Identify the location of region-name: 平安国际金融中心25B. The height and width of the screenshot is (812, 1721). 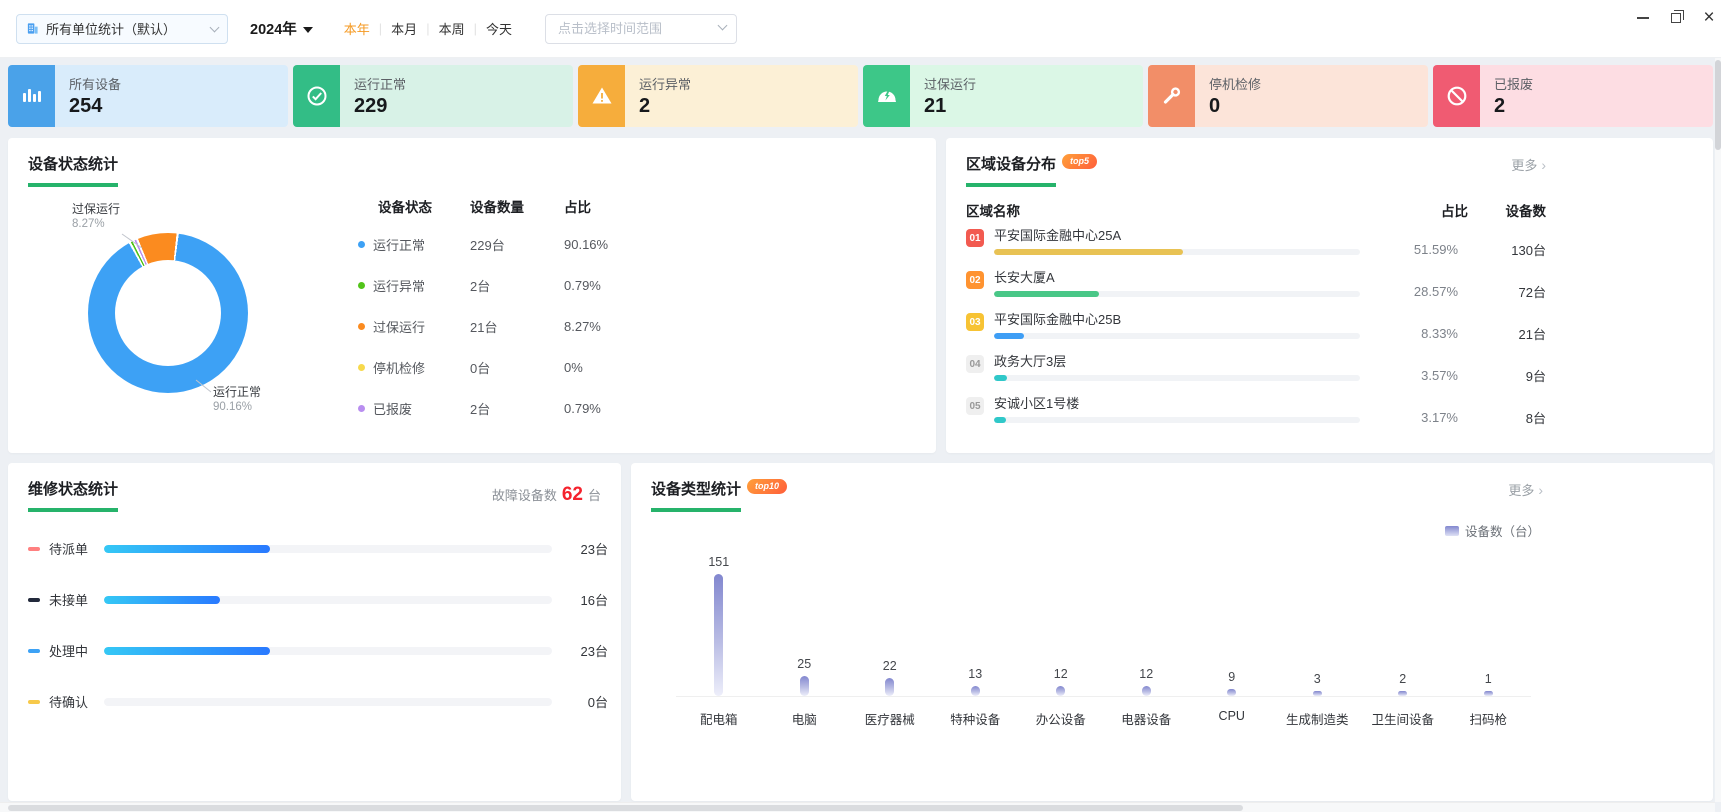
(1058, 319).